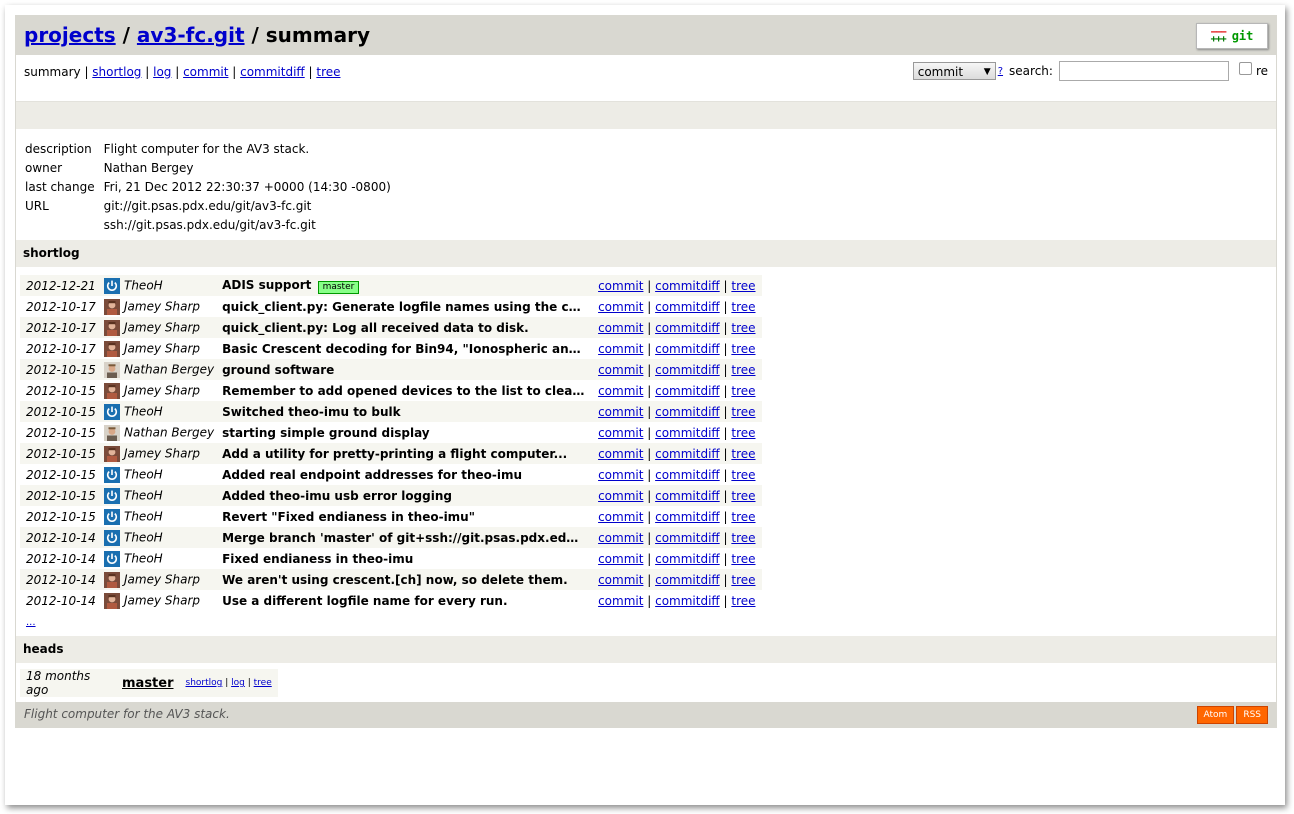 The height and width of the screenshot is (814, 1294). Describe the element at coordinates (646, 649) in the screenshot. I see `heads-title: heads` at that location.